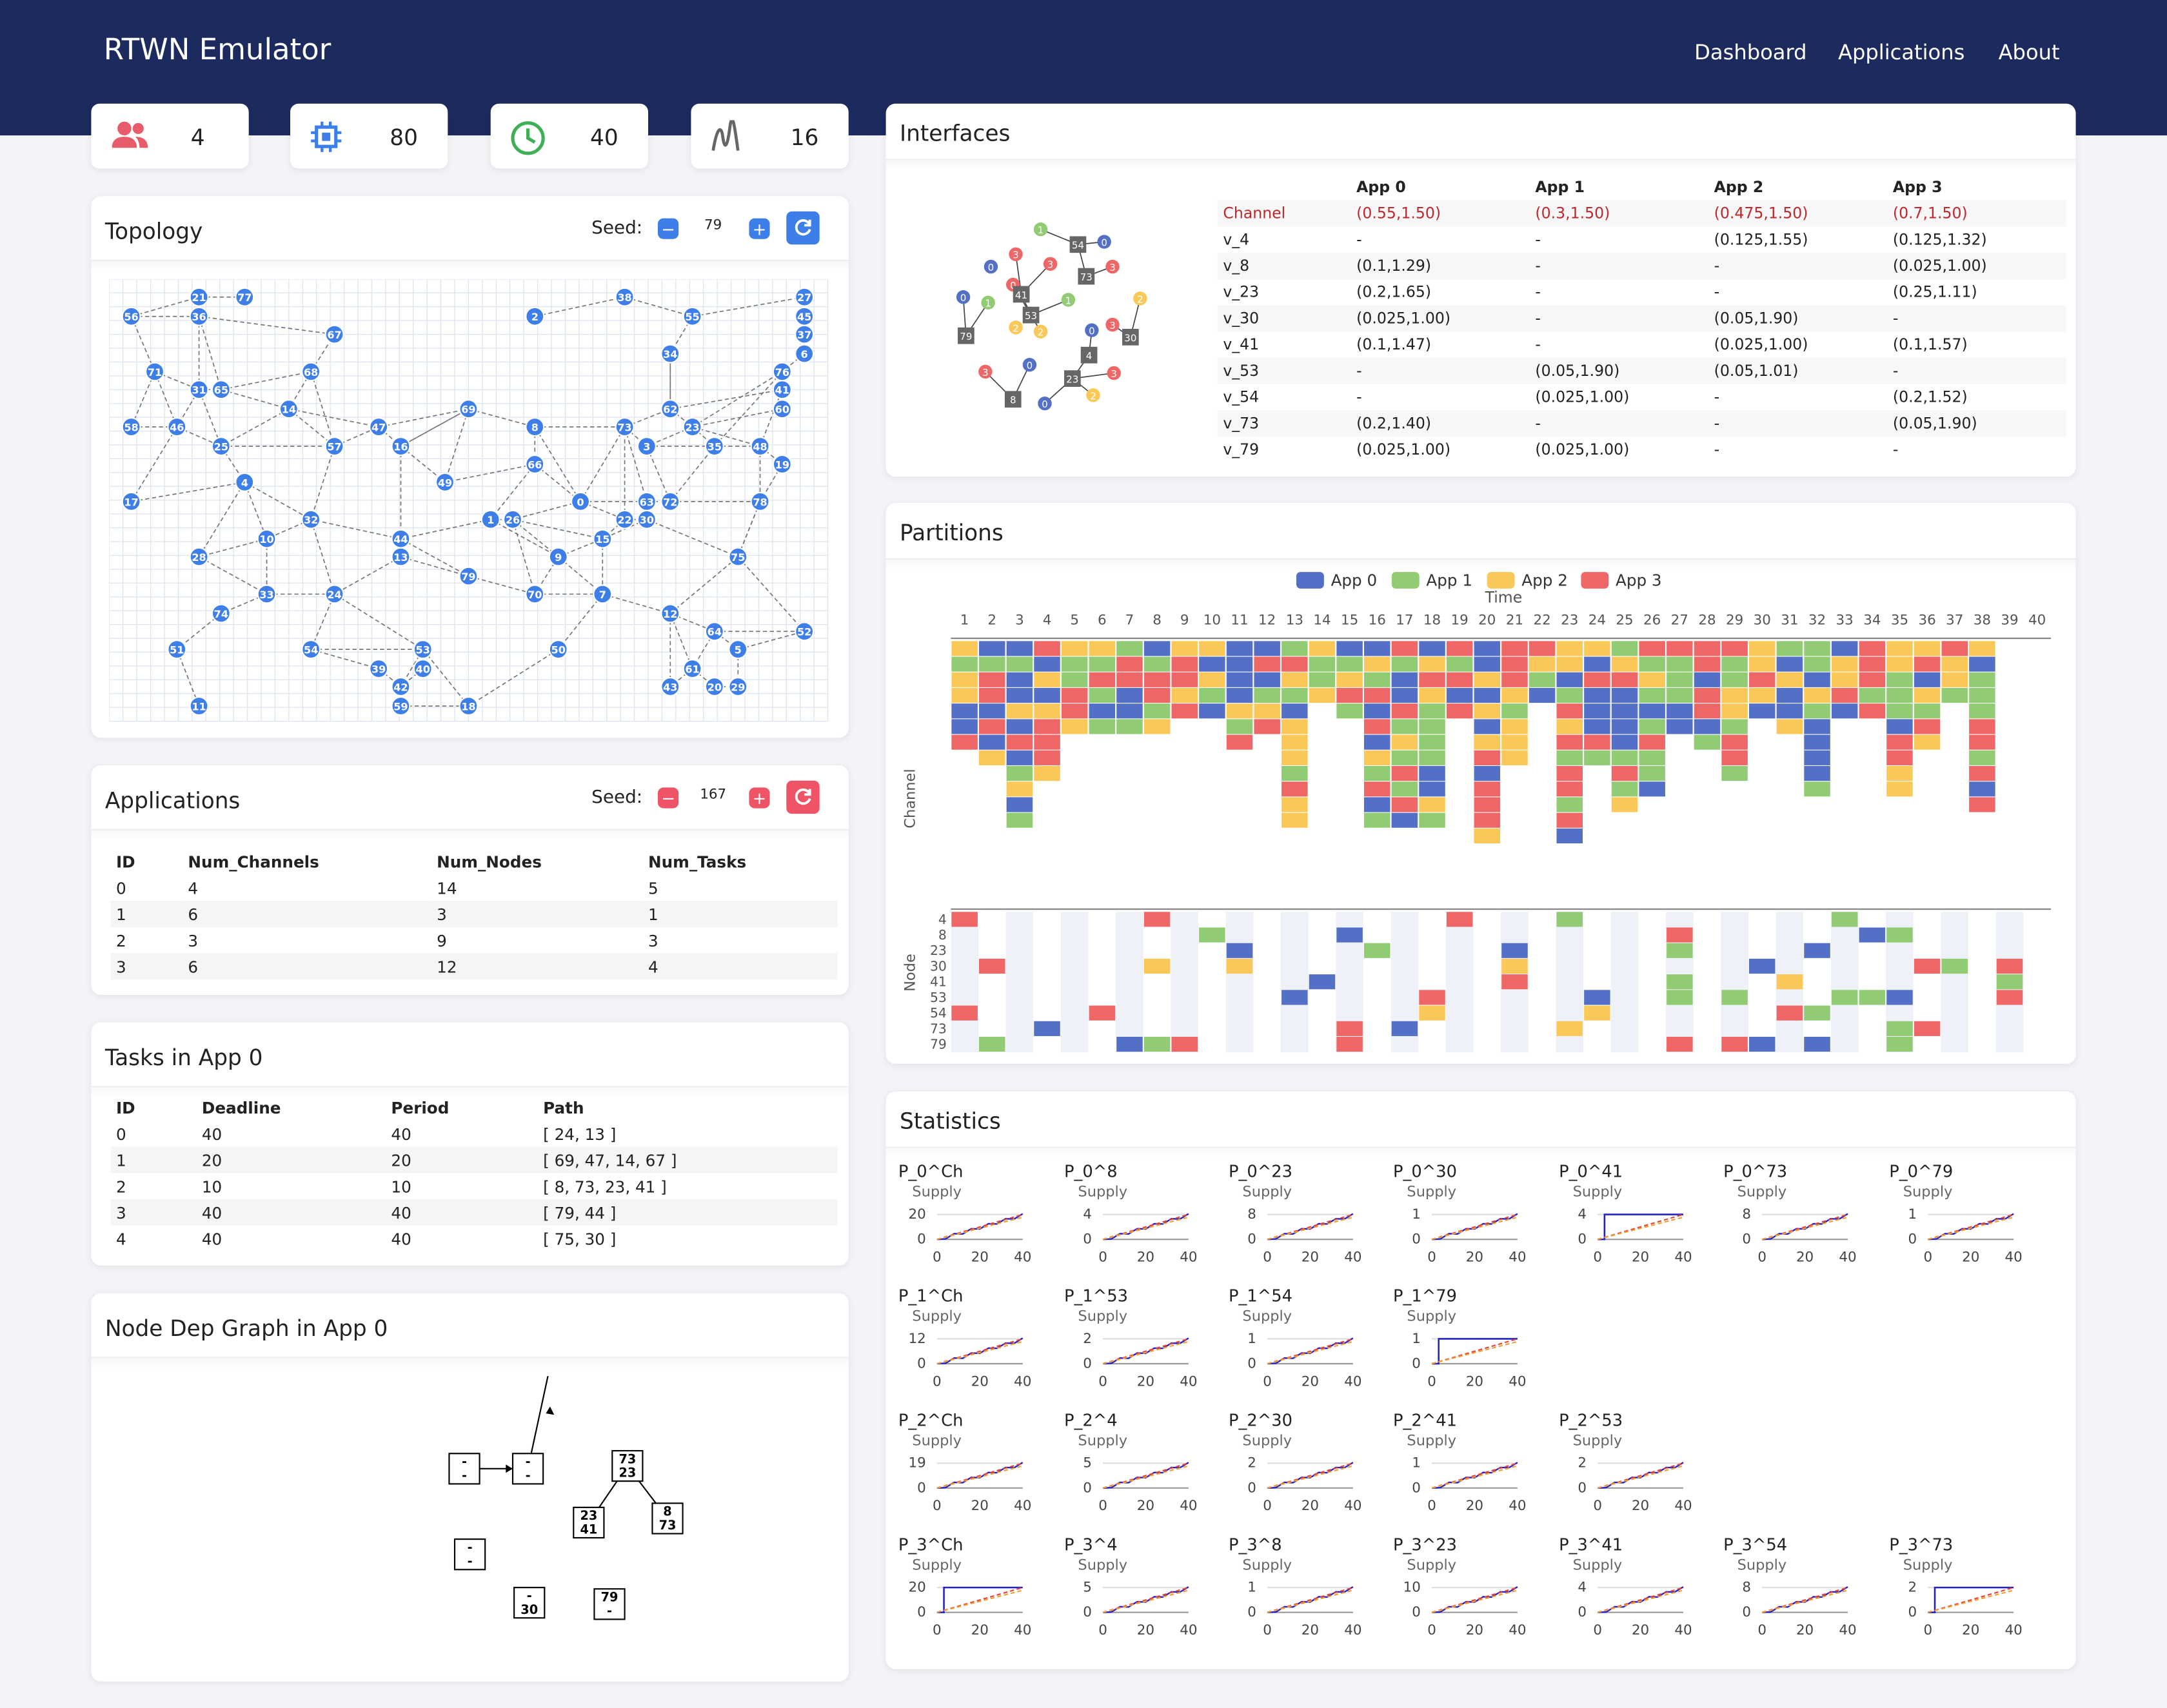 This screenshot has height=1708, width=2167. Describe the element at coordinates (199, 390) in the screenshot. I see `topology-node: 31` at that location.